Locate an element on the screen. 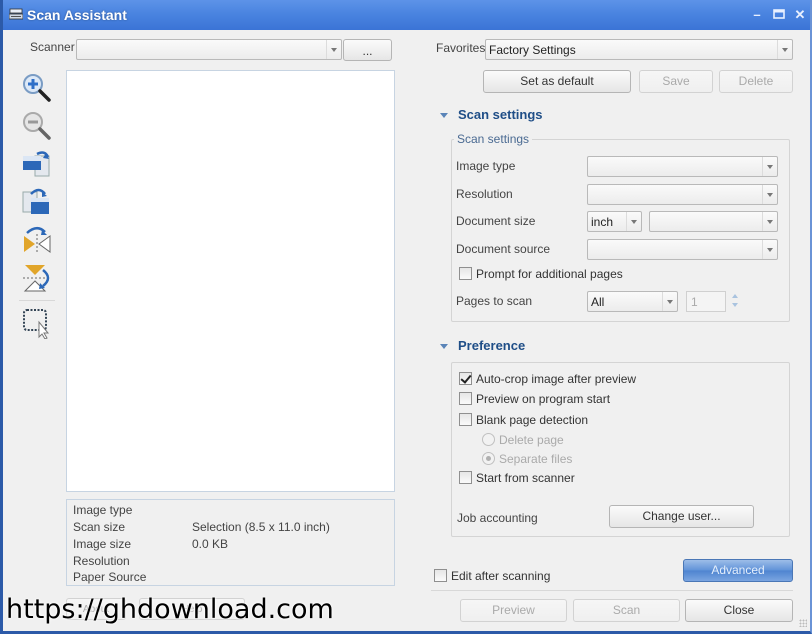 The height and width of the screenshot is (634, 812). document-source-label: Document source is located at coordinates (503, 249).